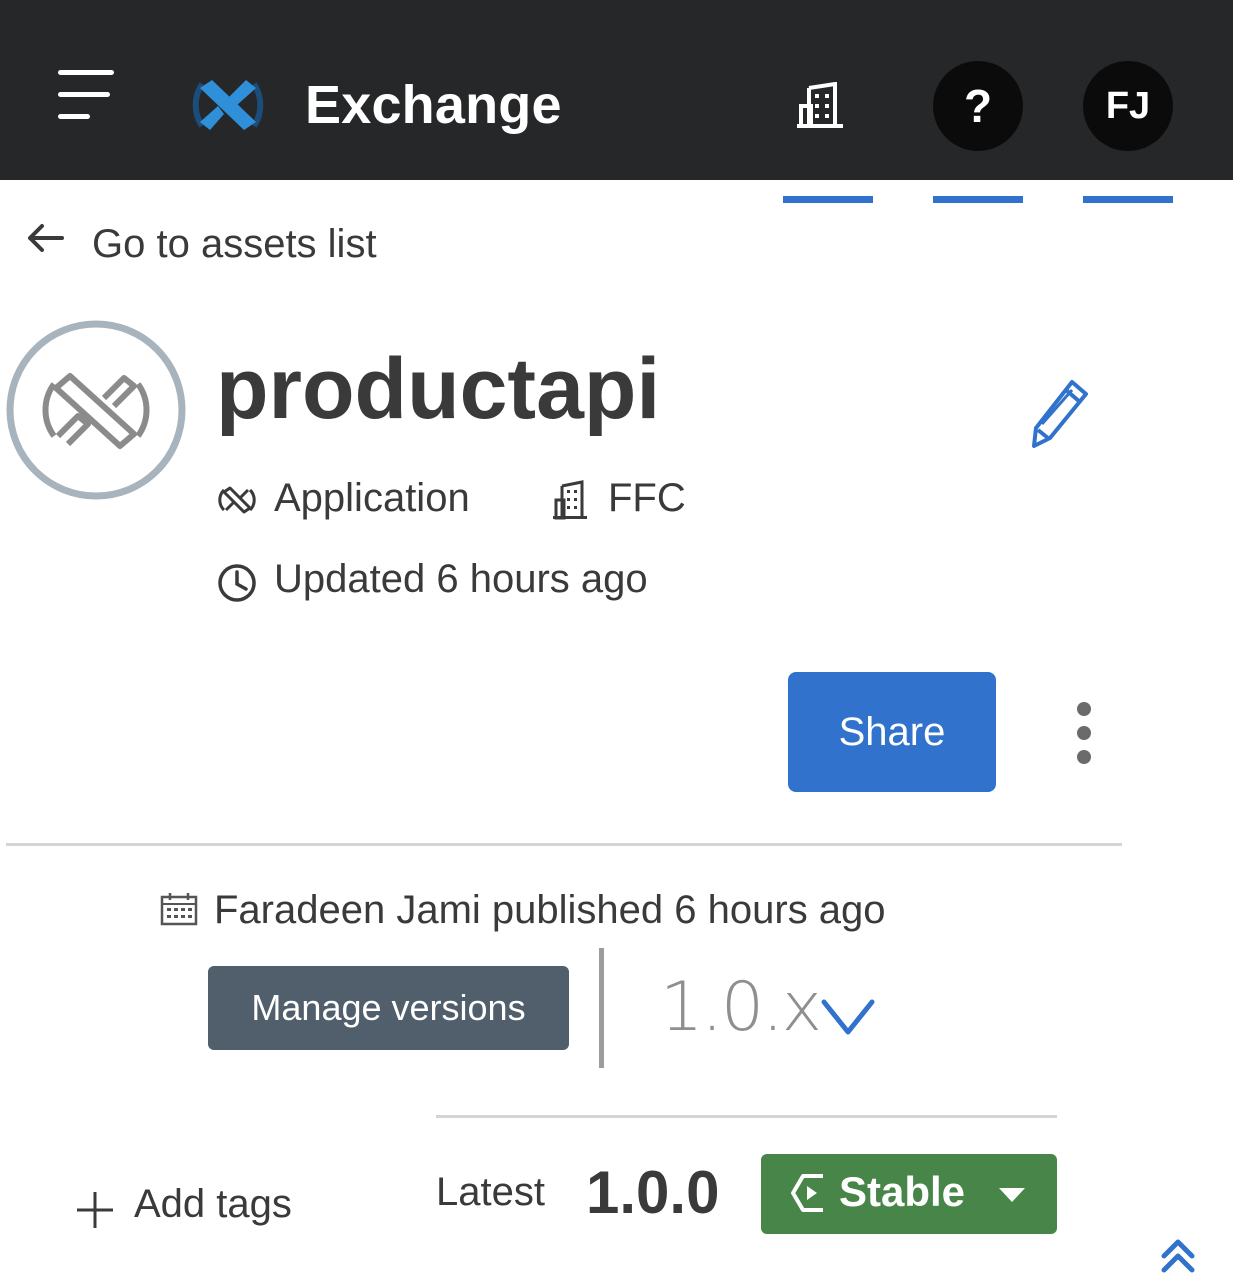 The image size is (1233, 1284). What do you see at coordinates (809, 1193) in the screenshot?
I see `lifecycle-stable-icon` at bounding box center [809, 1193].